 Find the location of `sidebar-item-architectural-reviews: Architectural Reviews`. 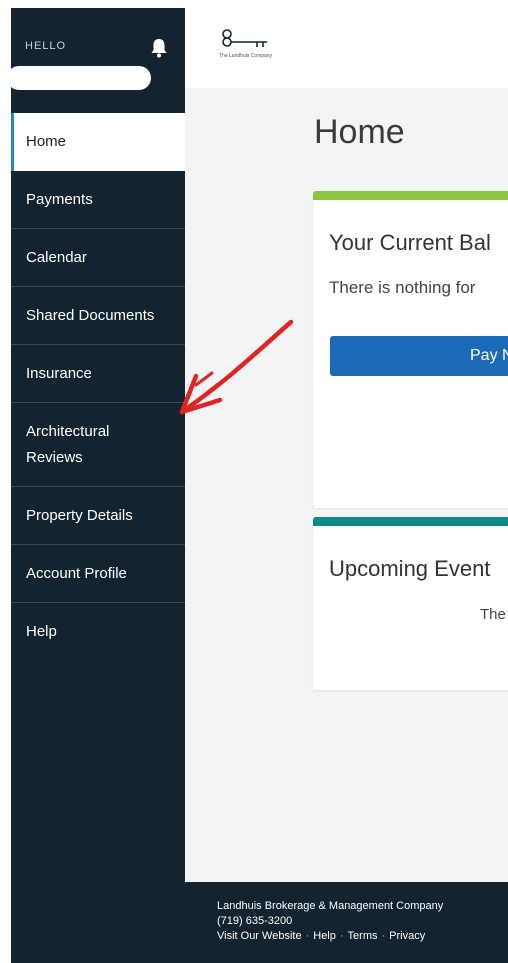

sidebar-item-architectural-reviews: Architectural Reviews is located at coordinates (98, 445).